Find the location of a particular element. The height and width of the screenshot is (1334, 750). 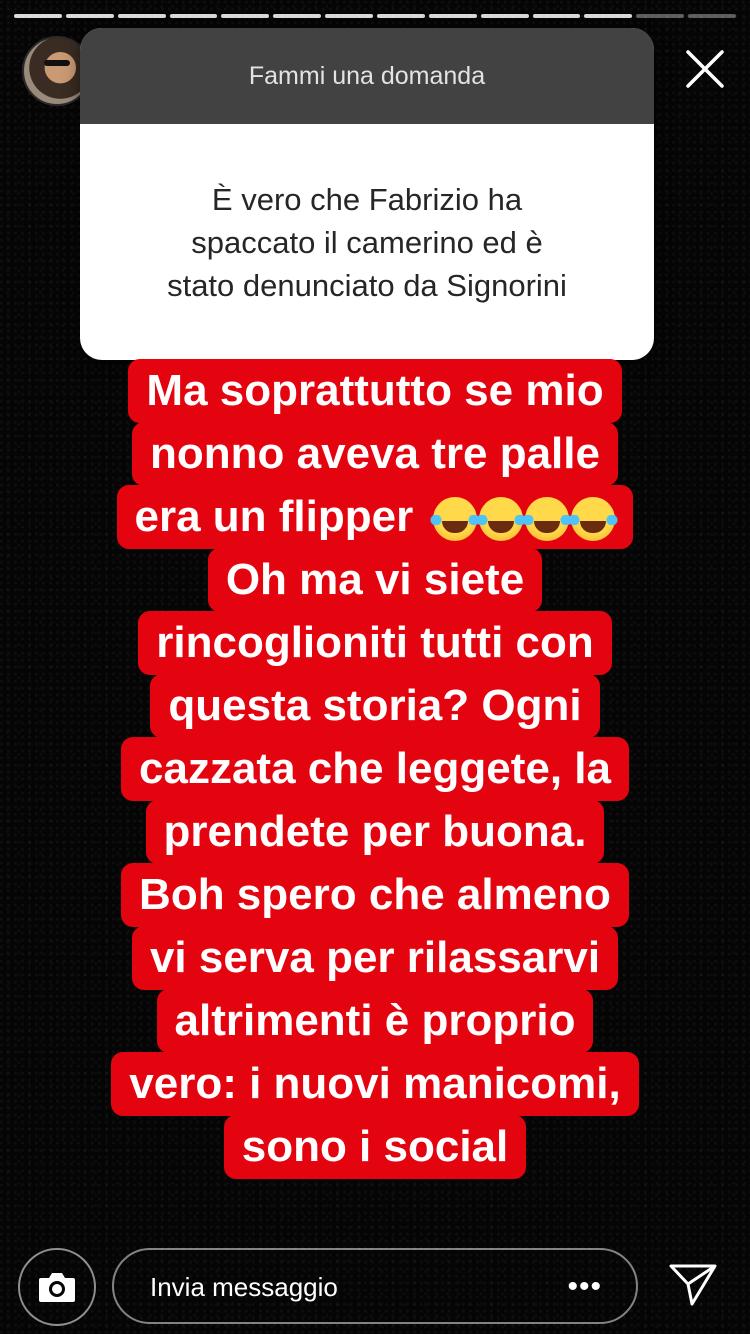

answer-line: altrimenti è proprio is located at coordinates (375, 1021).